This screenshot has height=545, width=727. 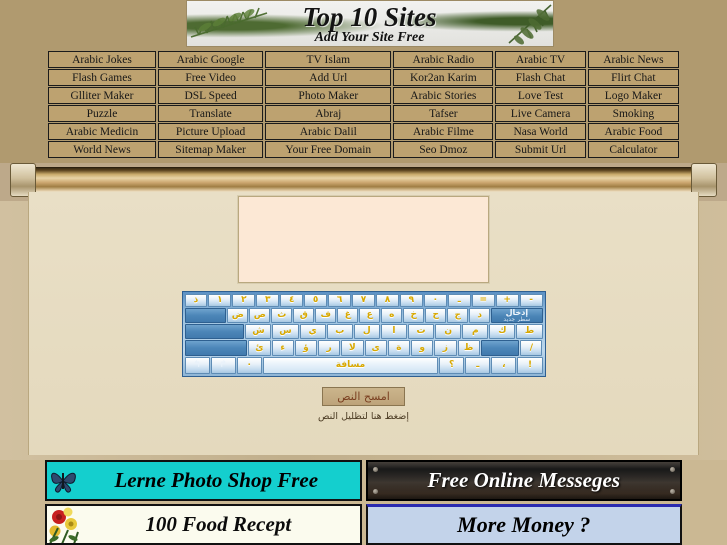 I want to click on site-link-cell: Picture Upload, so click(x=210, y=131).